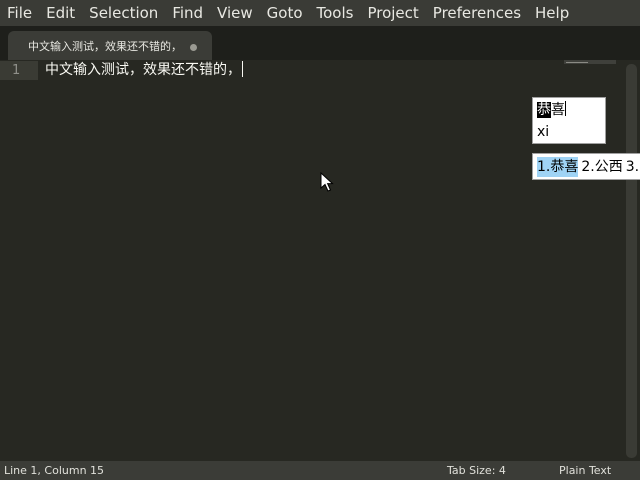 The image size is (640, 480). What do you see at coordinates (569, 120) in the screenshot?
I see `ime-composition-window: 恭喜 xi` at bounding box center [569, 120].